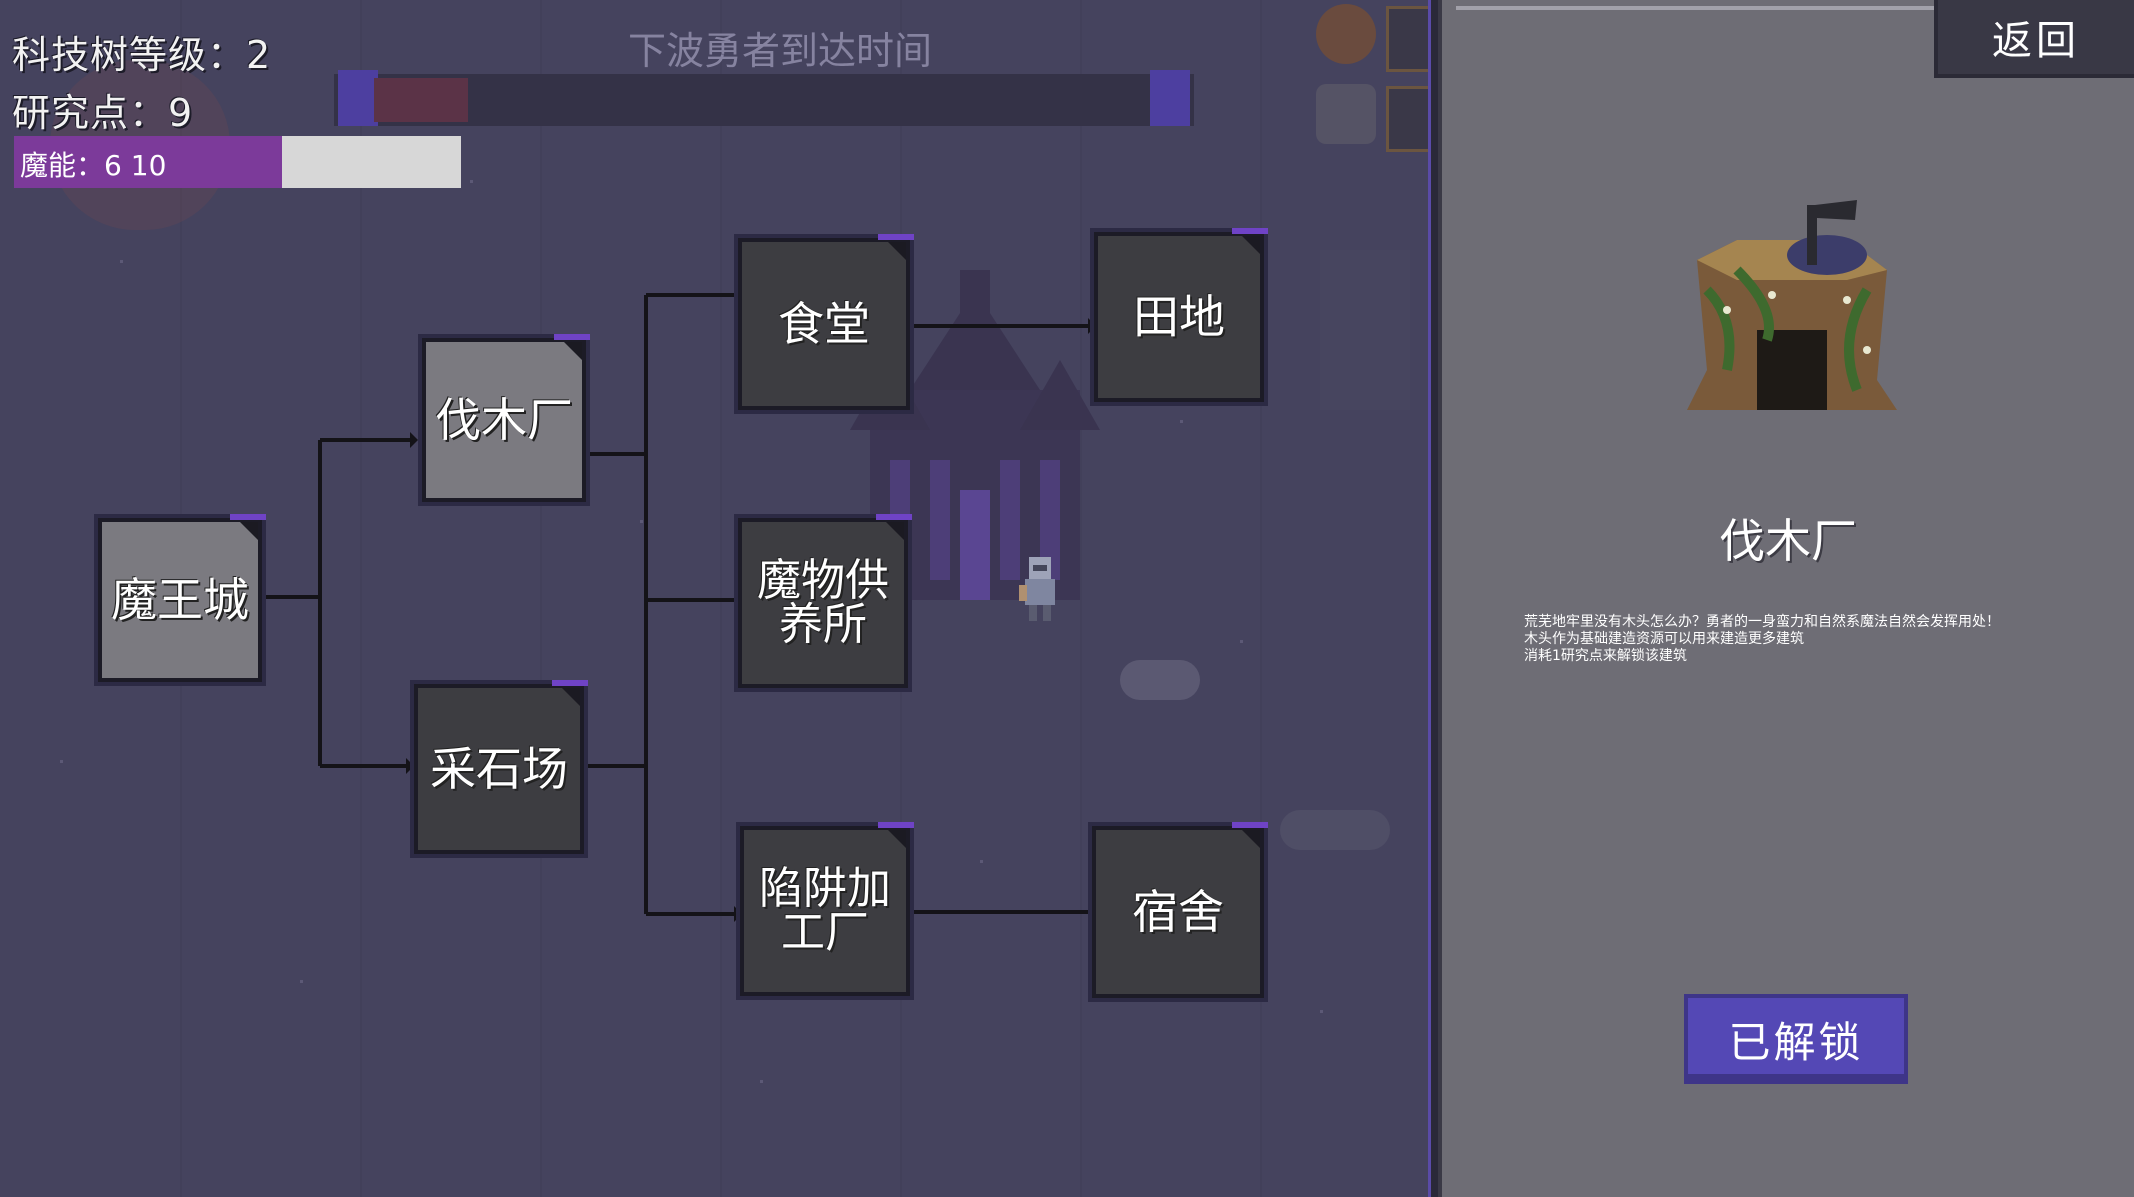 The image size is (2134, 1197). I want to click on tech-node-trap-workshop: 陷阱加工厂, so click(825, 911).